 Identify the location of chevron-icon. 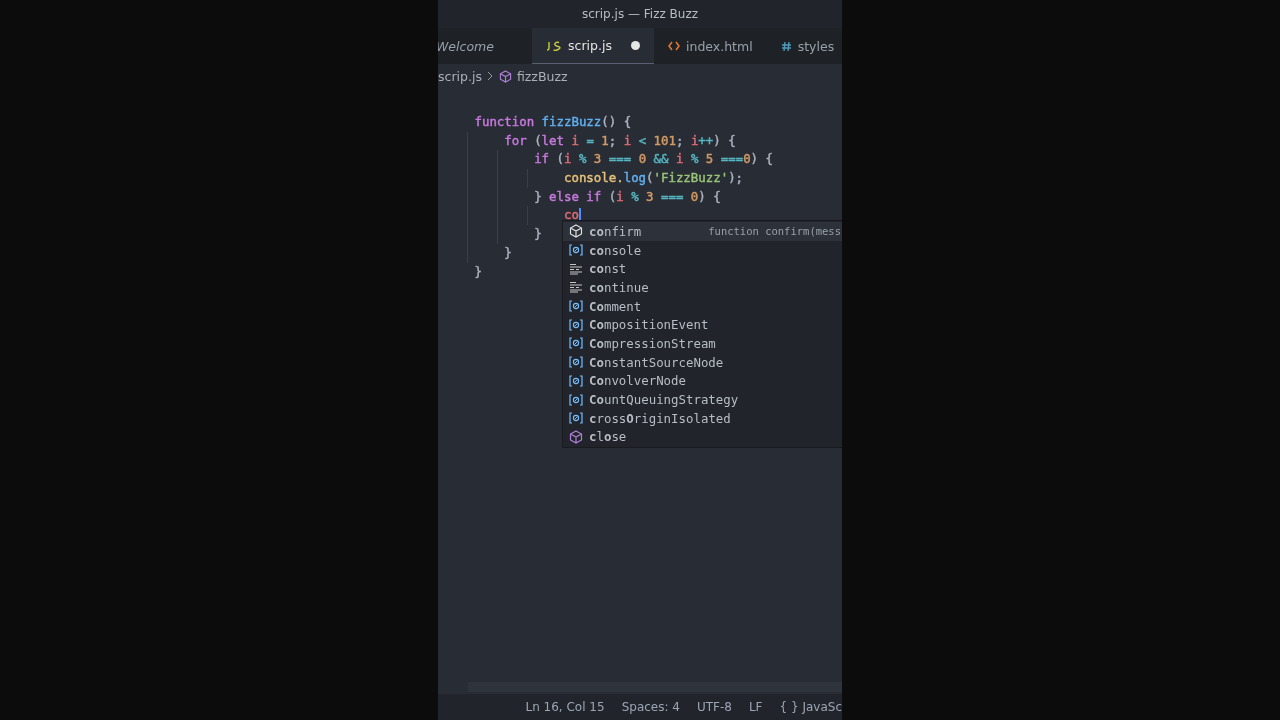
(490, 76).